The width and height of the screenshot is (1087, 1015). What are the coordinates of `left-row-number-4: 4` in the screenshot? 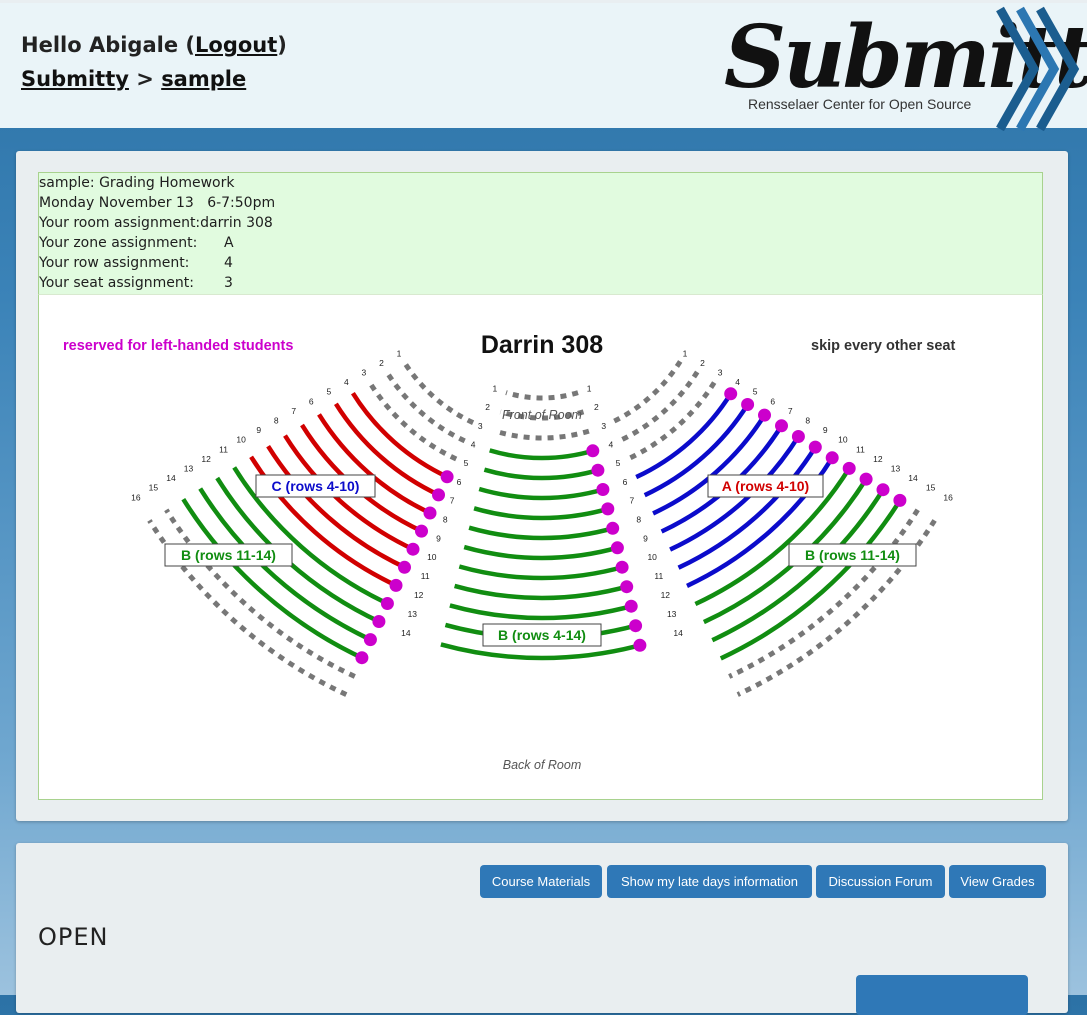 It's located at (737, 382).